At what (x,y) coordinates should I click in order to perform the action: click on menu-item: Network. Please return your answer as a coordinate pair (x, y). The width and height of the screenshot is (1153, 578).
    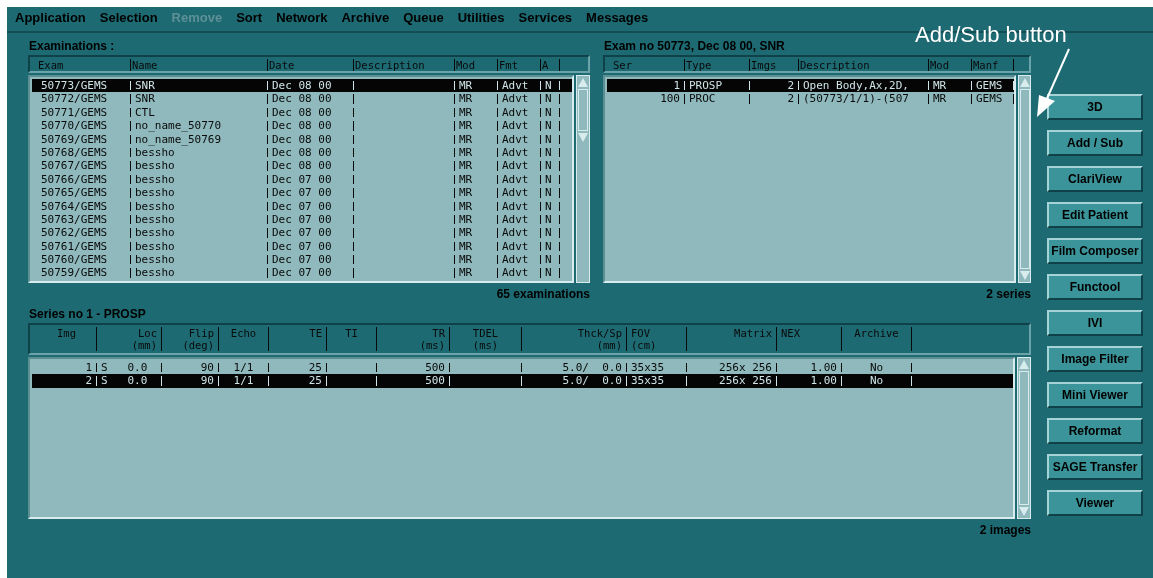
    Looking at the image, I should click on (302, 19).